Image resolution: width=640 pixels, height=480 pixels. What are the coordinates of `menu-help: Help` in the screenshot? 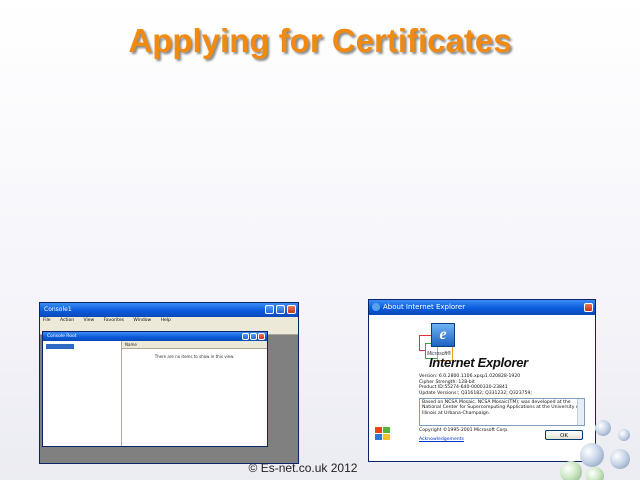 It's located at (166, 320).